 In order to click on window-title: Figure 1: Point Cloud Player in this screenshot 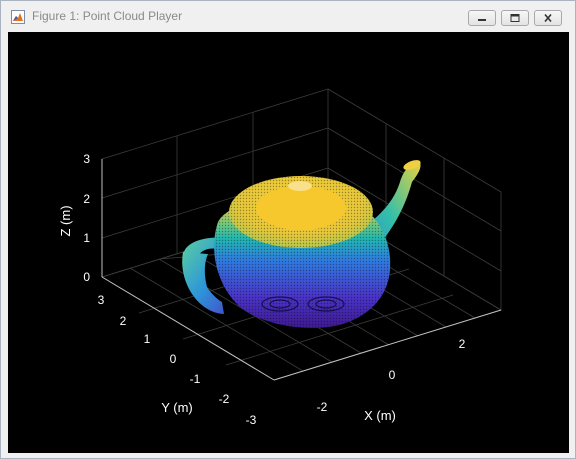, I will do `click(107, 16)`.